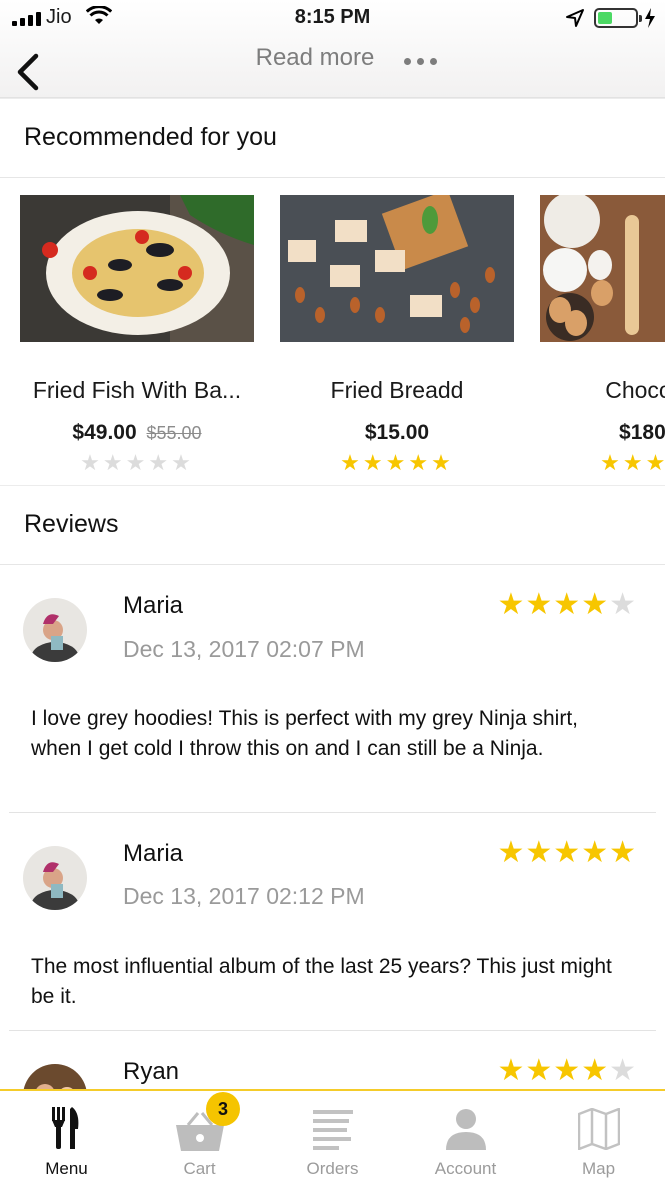 Image resolution: width=665 pixels, height=1182 pixels. I want to click on reviews-header: Reviews, so click(332, 525).